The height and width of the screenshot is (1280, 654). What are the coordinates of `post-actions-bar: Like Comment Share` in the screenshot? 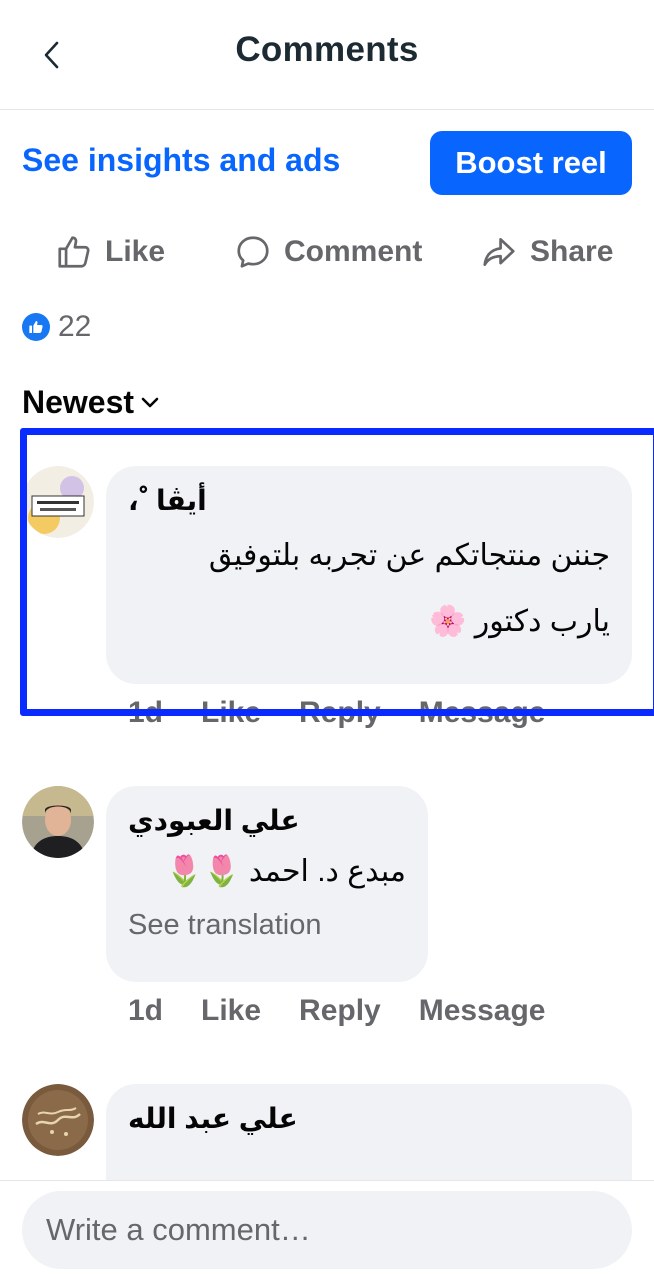 It's located at (327, 252).